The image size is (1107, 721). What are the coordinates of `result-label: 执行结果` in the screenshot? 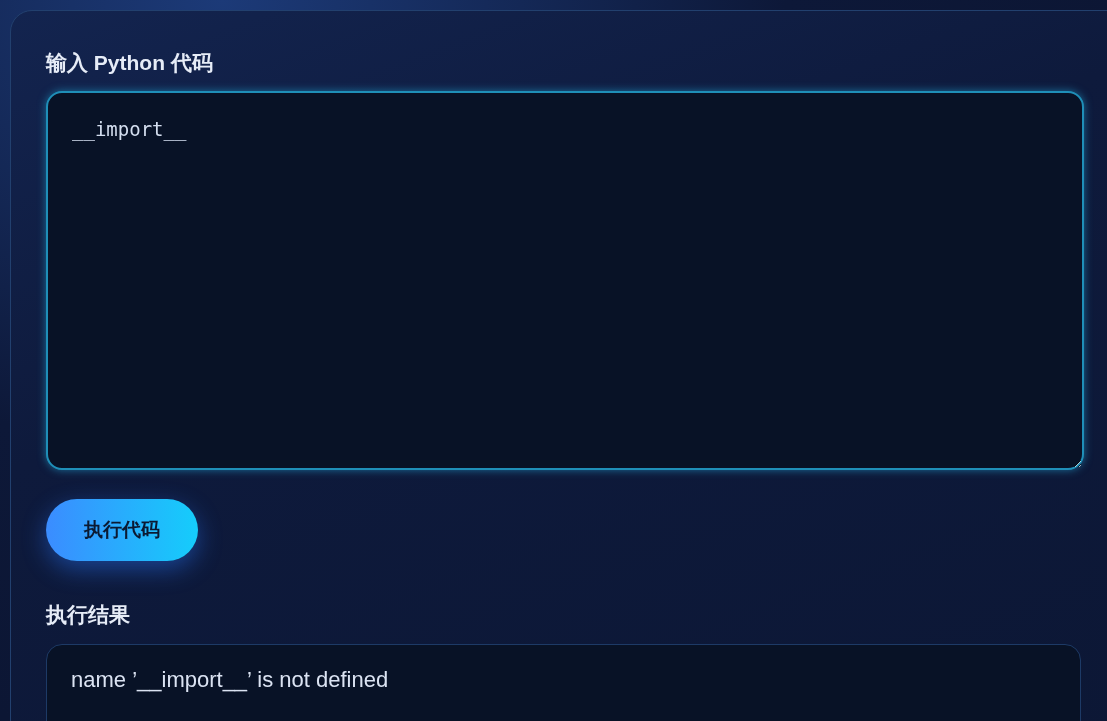 It's located at (88, 615).